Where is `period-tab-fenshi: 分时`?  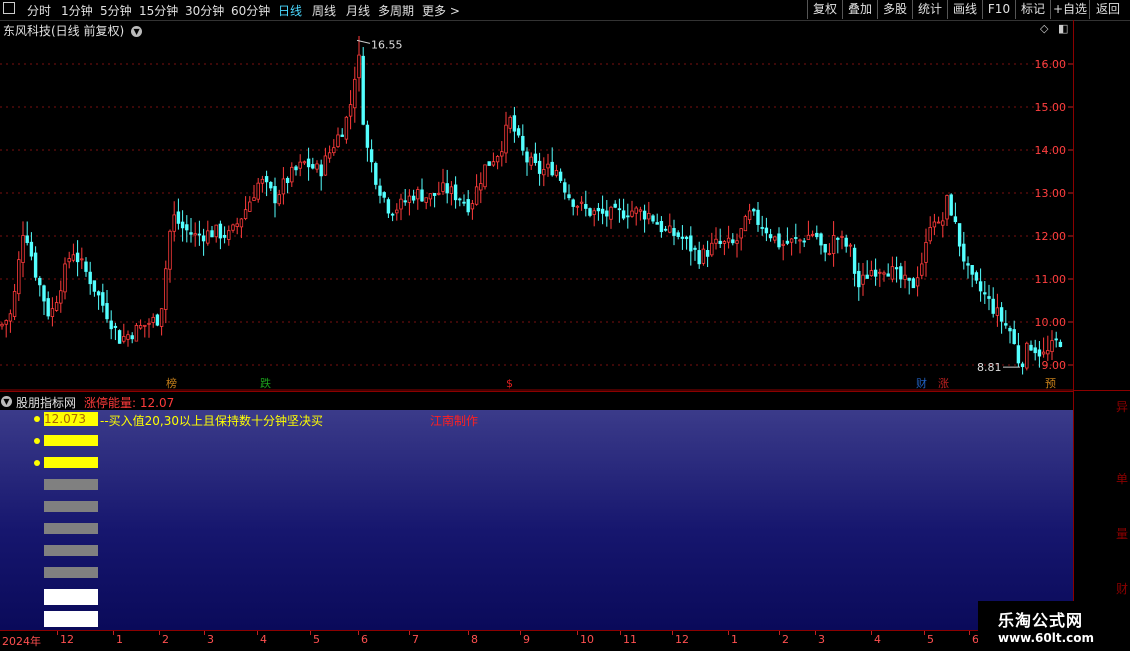 period-tab-fenshi: 分时 is located at coordinates (39, 10).